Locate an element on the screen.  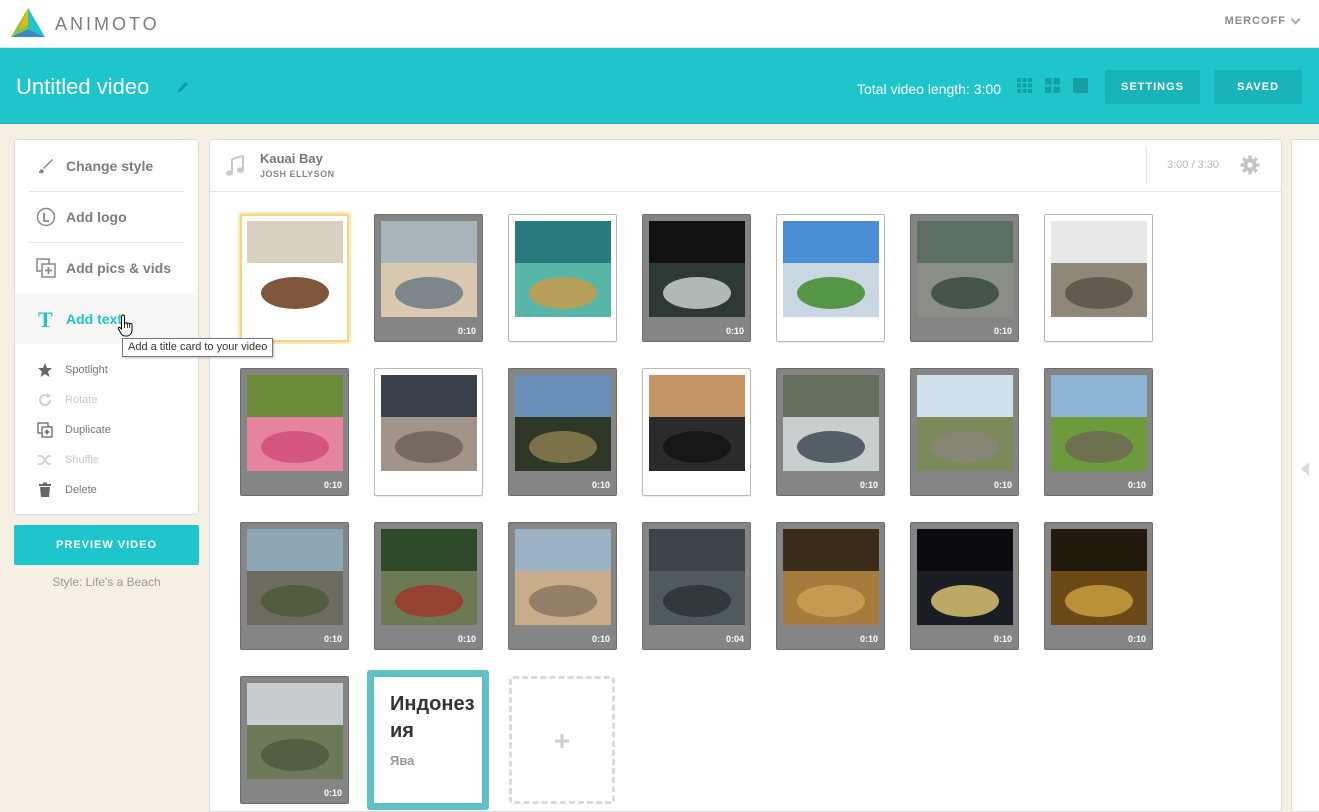
settings-button: SETTINGS is located at coordinates (1152, 87).